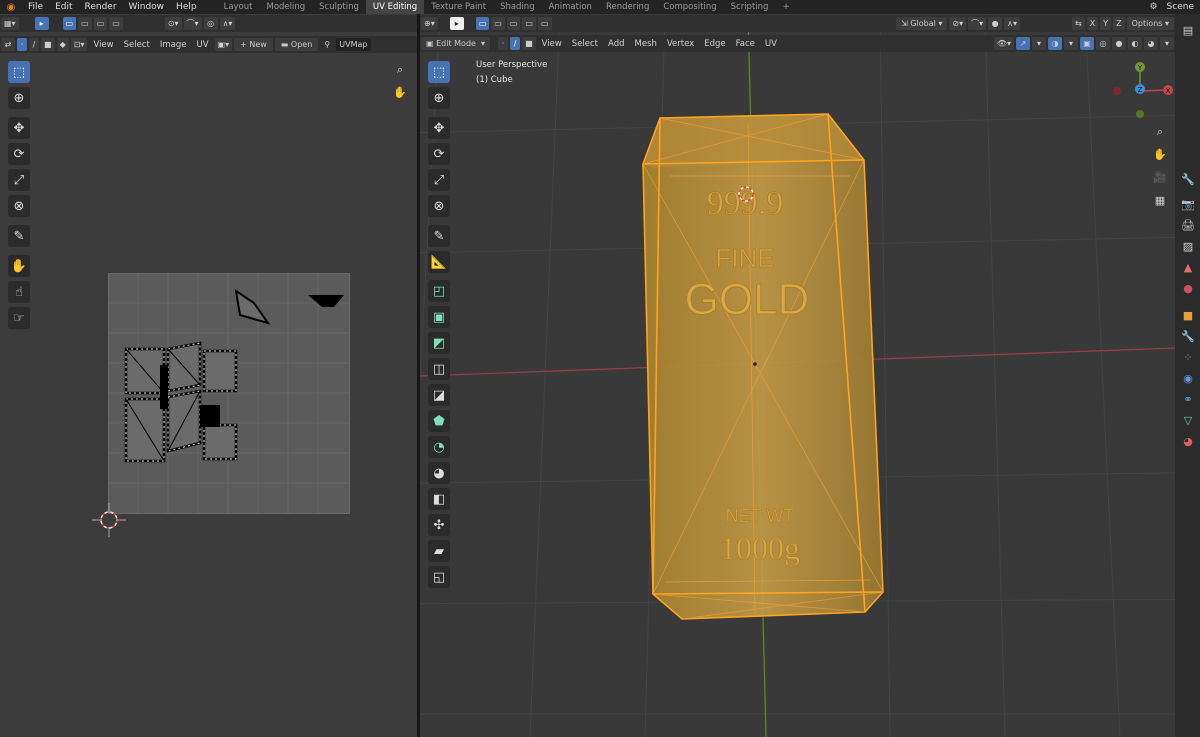 The image size is (1200, 737). What do you see at coordinates (439, 236) in the screenshot?
I see `annotate-tool: ✎` at bounding box center [439, 236].